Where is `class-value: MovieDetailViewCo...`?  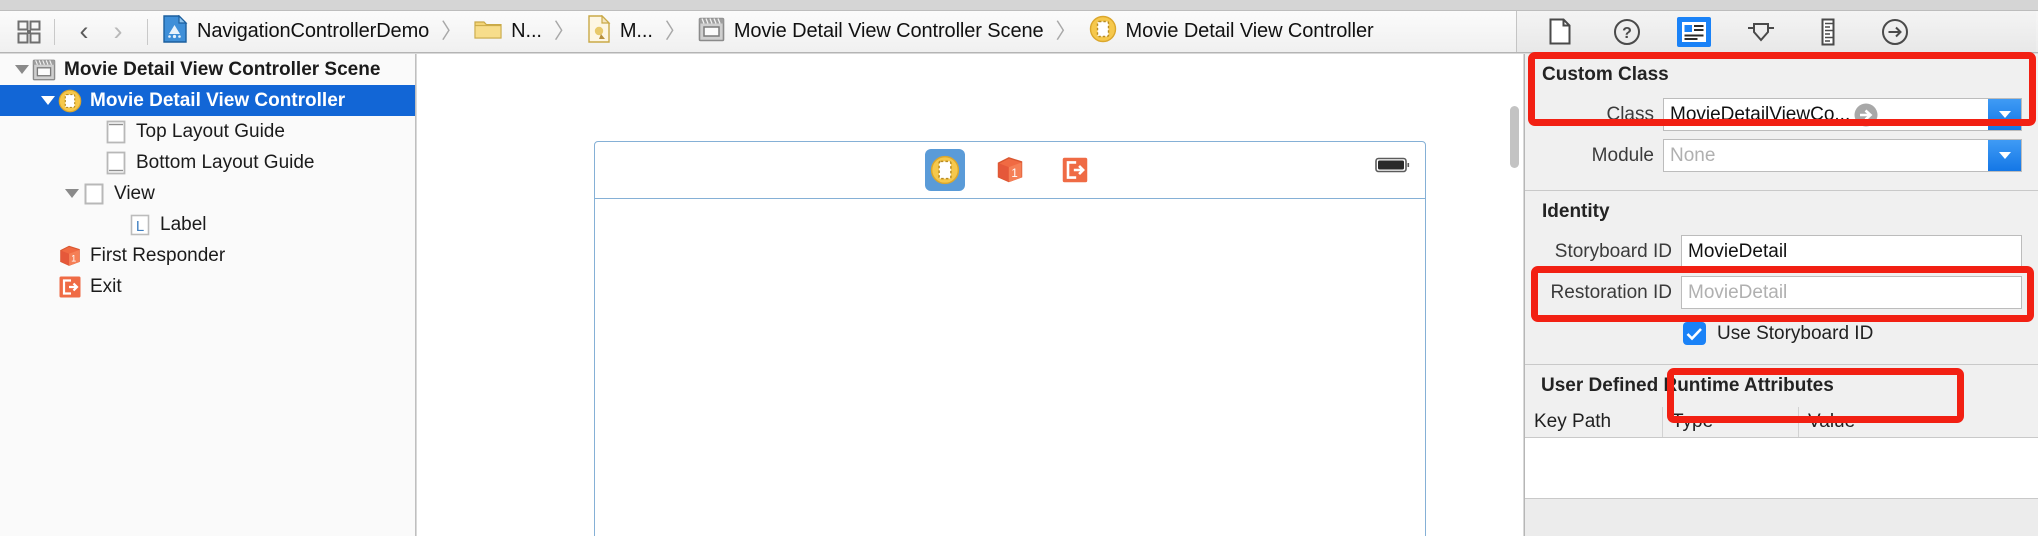 class-value: MovieDetailViewCo... is located at coordinates (1760, 114).